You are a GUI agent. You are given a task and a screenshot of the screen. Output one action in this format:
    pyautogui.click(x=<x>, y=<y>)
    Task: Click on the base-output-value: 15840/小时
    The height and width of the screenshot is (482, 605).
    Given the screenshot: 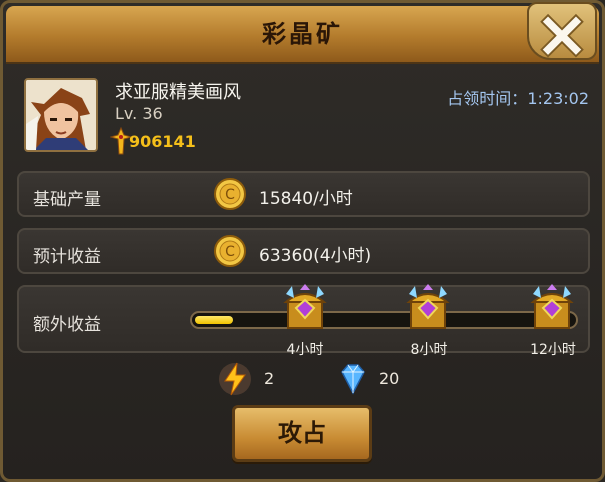 What is the action you would take?
    pyautogui.click(x=306, y=199)
    